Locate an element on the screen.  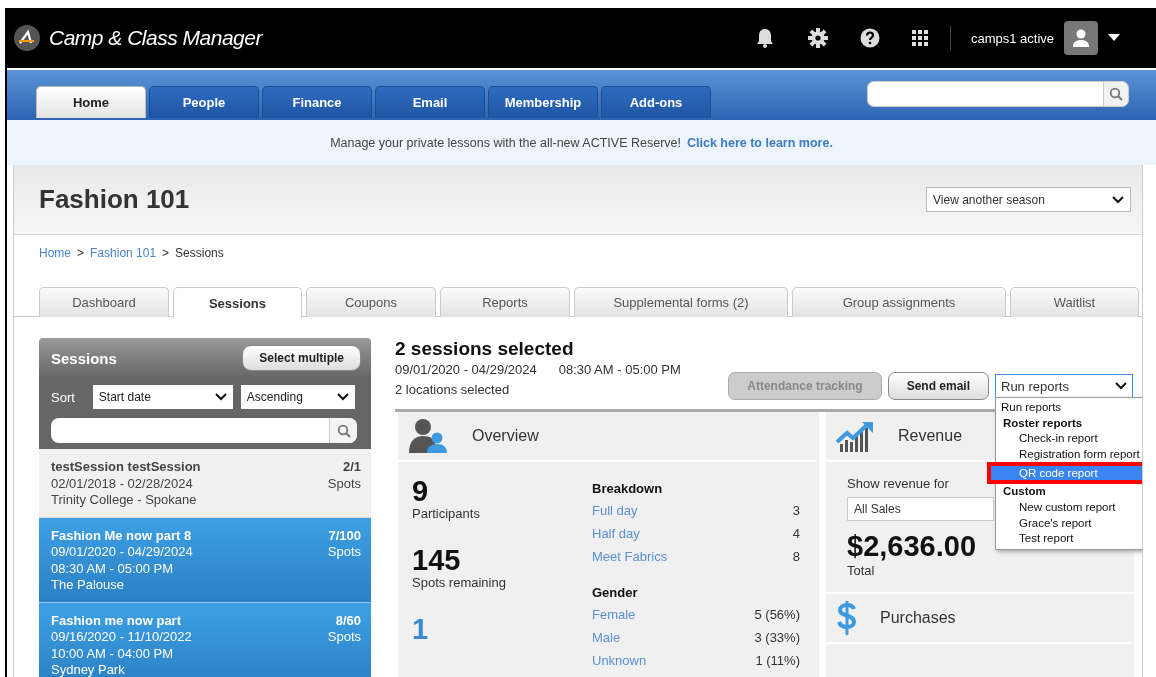
nav-tab: People is located at coordinates (204, 102).